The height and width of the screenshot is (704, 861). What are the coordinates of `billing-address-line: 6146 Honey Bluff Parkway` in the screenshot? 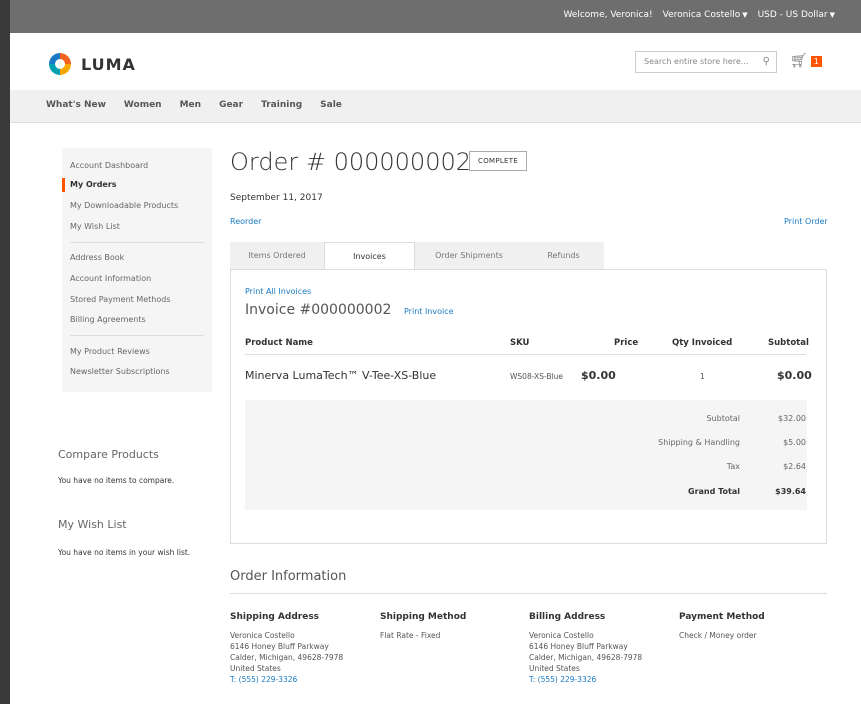 It's located at (578, 646).